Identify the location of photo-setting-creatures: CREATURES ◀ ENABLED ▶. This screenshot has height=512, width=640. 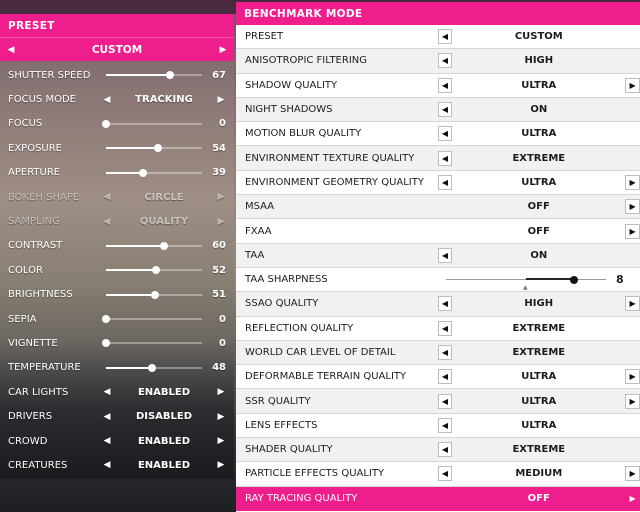
(117, 465).